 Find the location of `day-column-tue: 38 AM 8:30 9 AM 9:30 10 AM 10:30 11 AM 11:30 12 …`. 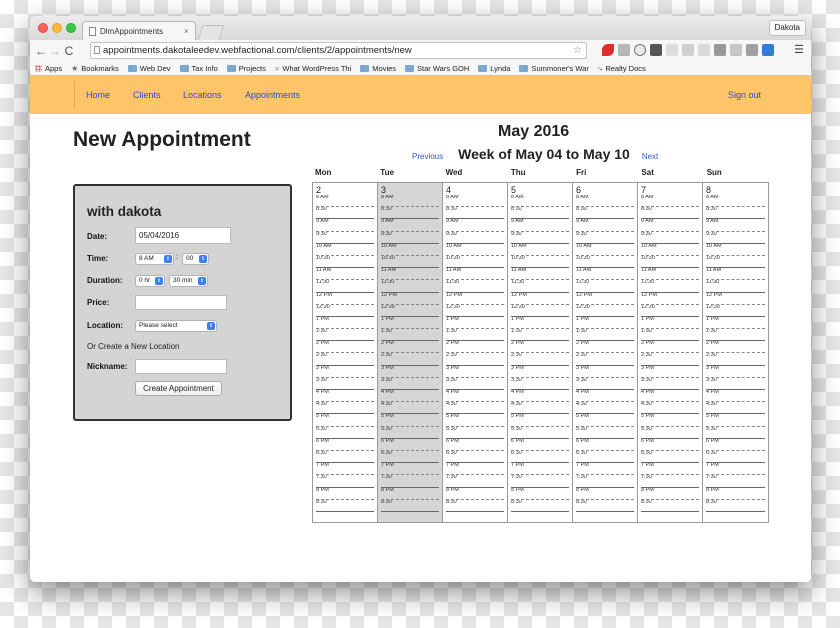

day-column-tue: 38 AM 8:30 9 AM 9:30 10 AM 10:30 11 AM 11:30 12 … is located at coordinates (410, 352).